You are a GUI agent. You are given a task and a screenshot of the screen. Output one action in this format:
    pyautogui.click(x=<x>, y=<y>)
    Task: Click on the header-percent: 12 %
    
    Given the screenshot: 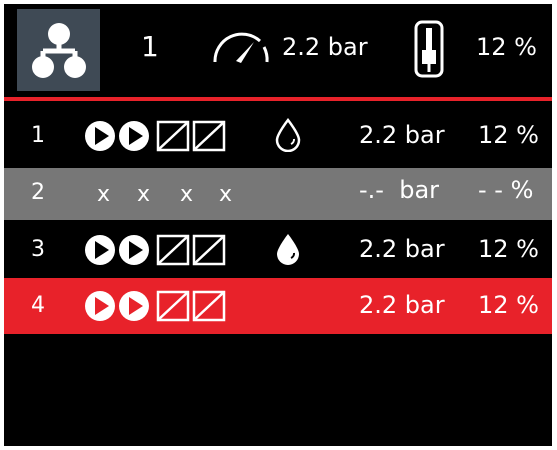 What is the action you would take?
    pyautogui.click(x=506, y=47)
    